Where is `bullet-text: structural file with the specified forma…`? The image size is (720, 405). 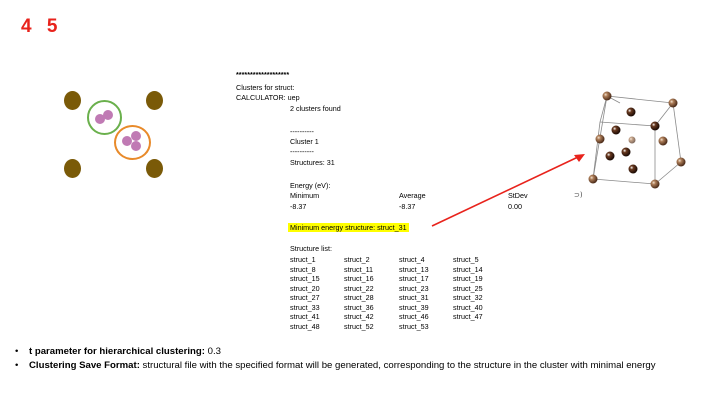
bullet-text: structural file with the specified forma… is located at coordinates (397, 365).